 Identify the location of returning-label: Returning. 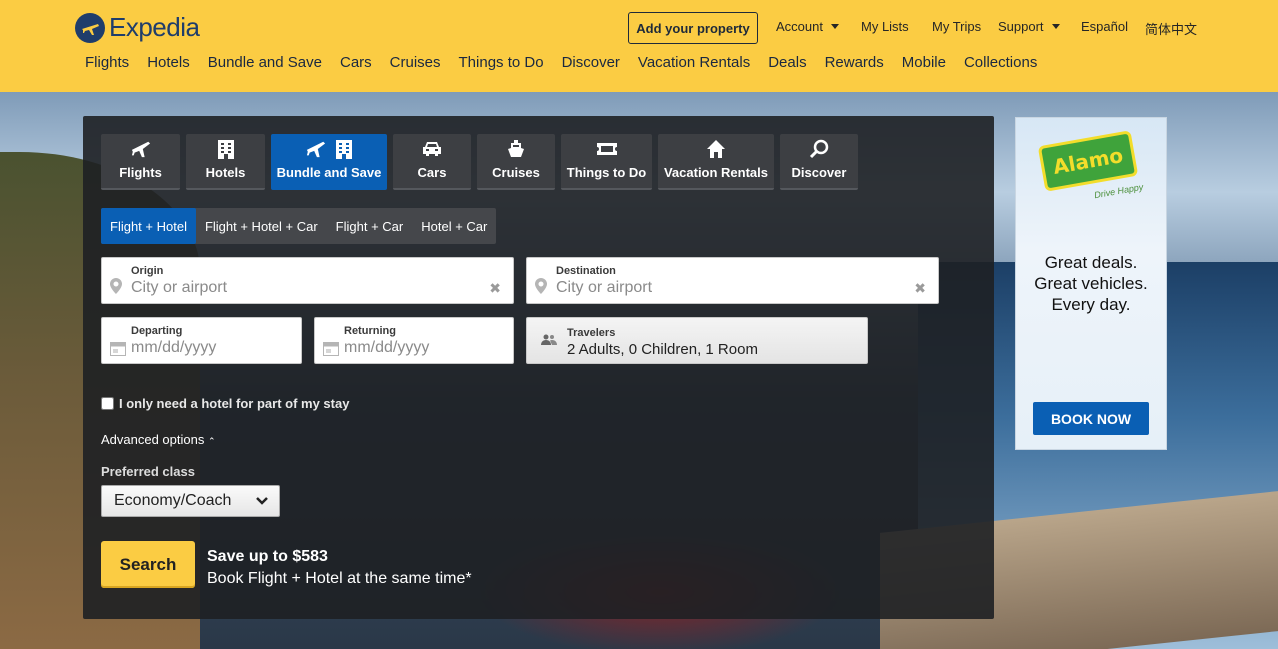
(370, 331).